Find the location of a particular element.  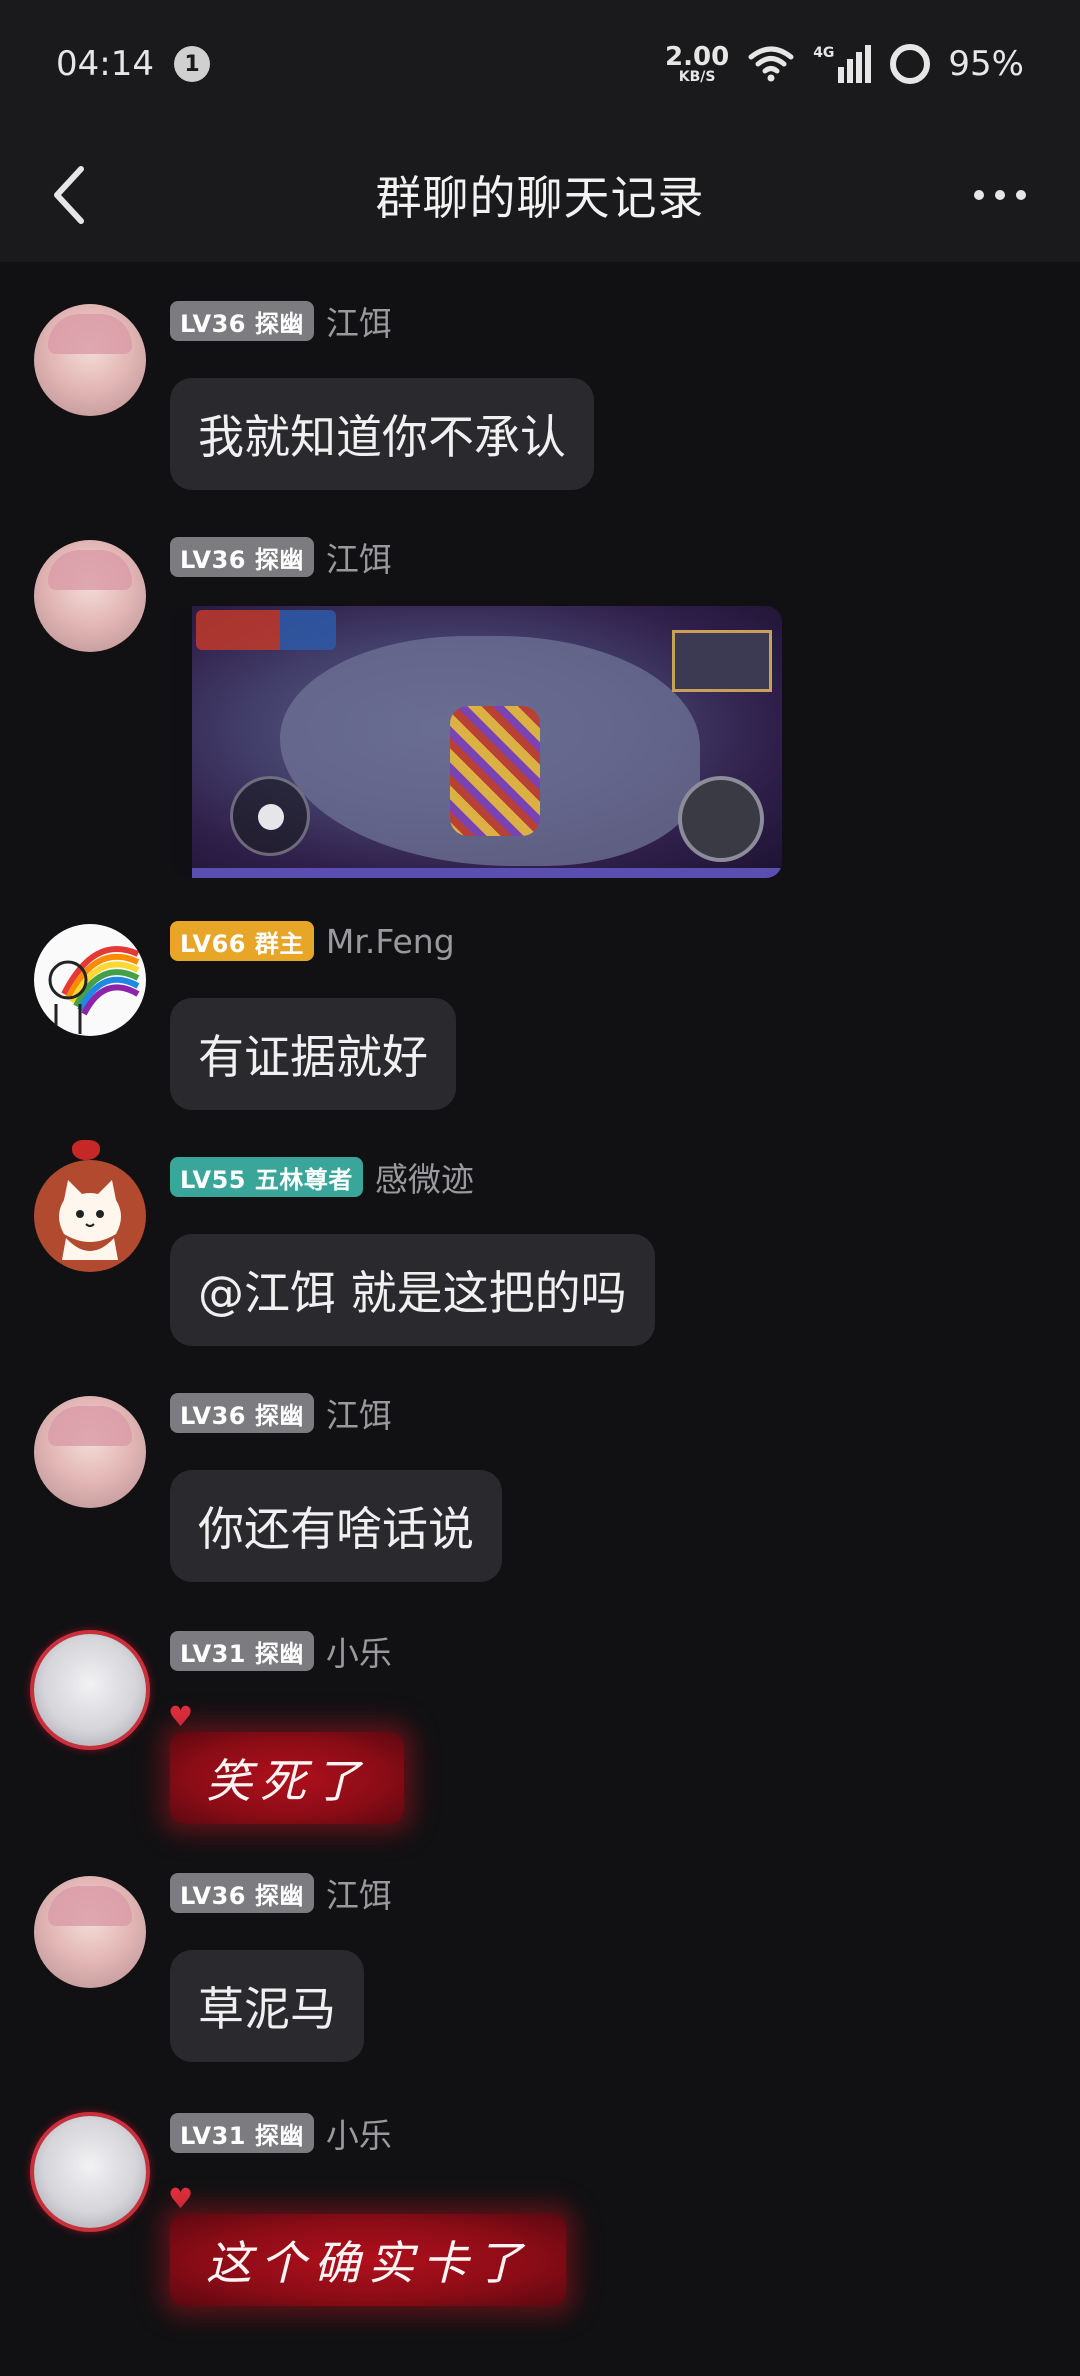

image-message is located at coordinates (476, 742).